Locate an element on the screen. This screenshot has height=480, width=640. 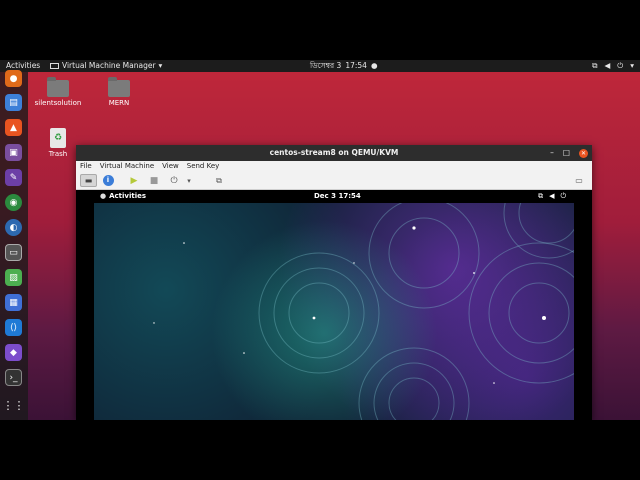
desktop-icon-mern: MERN is located at coordinates (119, 92).